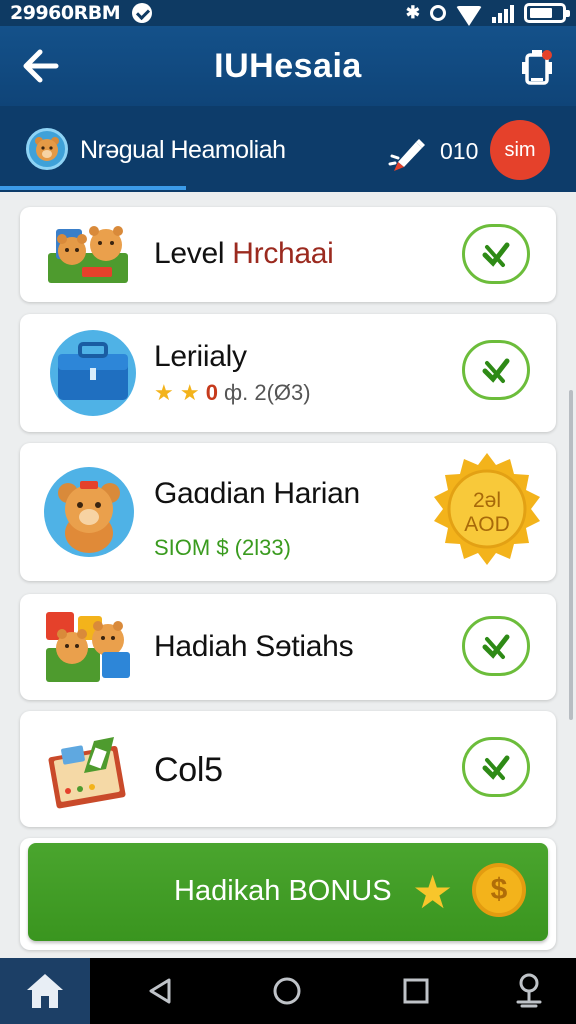 The image size is (576, 1024). I want to click on bonus-button: Hadikah BONUS ★ $, so click(288, 892).